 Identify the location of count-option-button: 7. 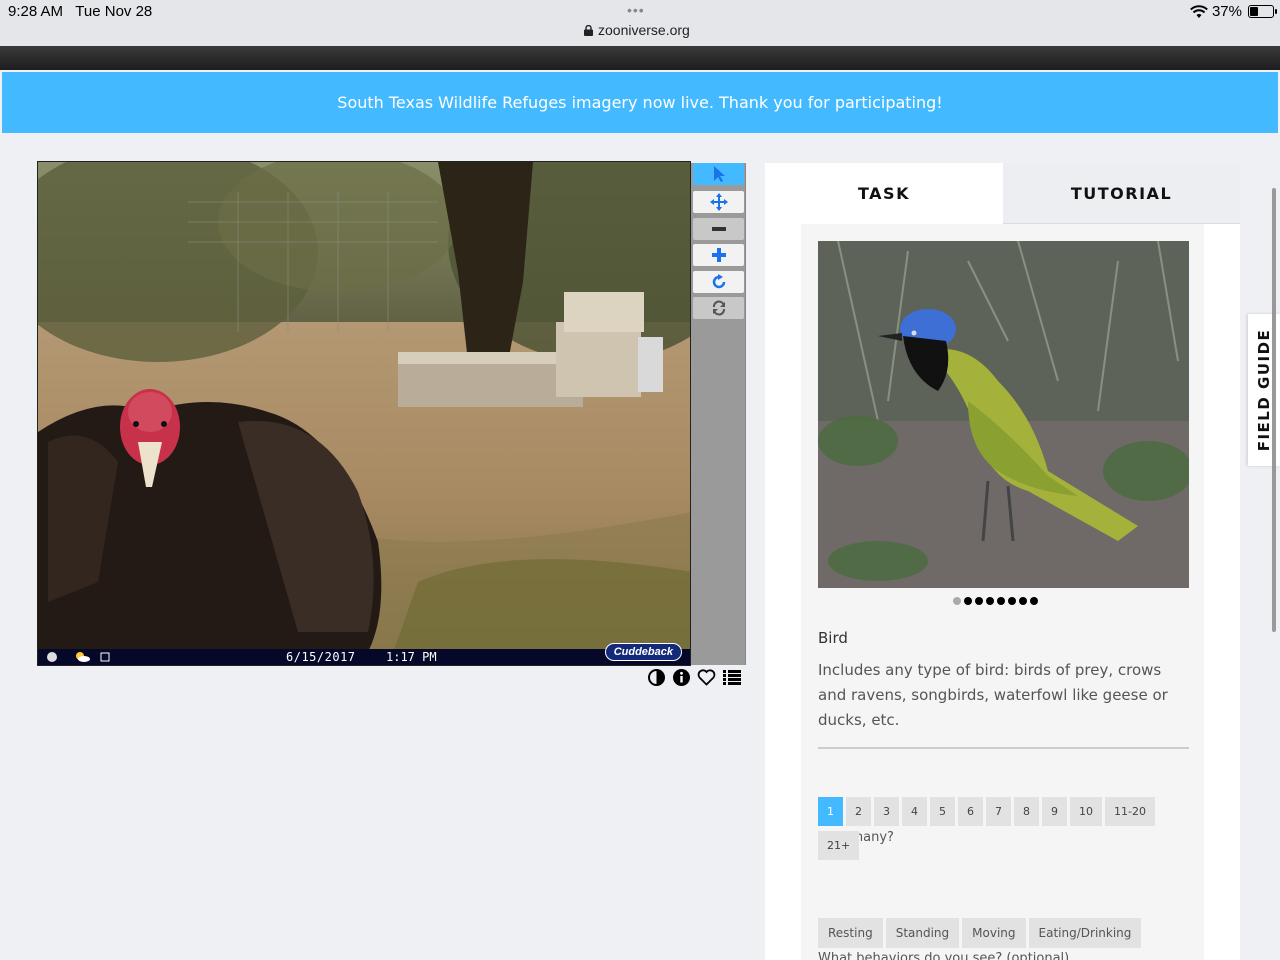
(998, 811).